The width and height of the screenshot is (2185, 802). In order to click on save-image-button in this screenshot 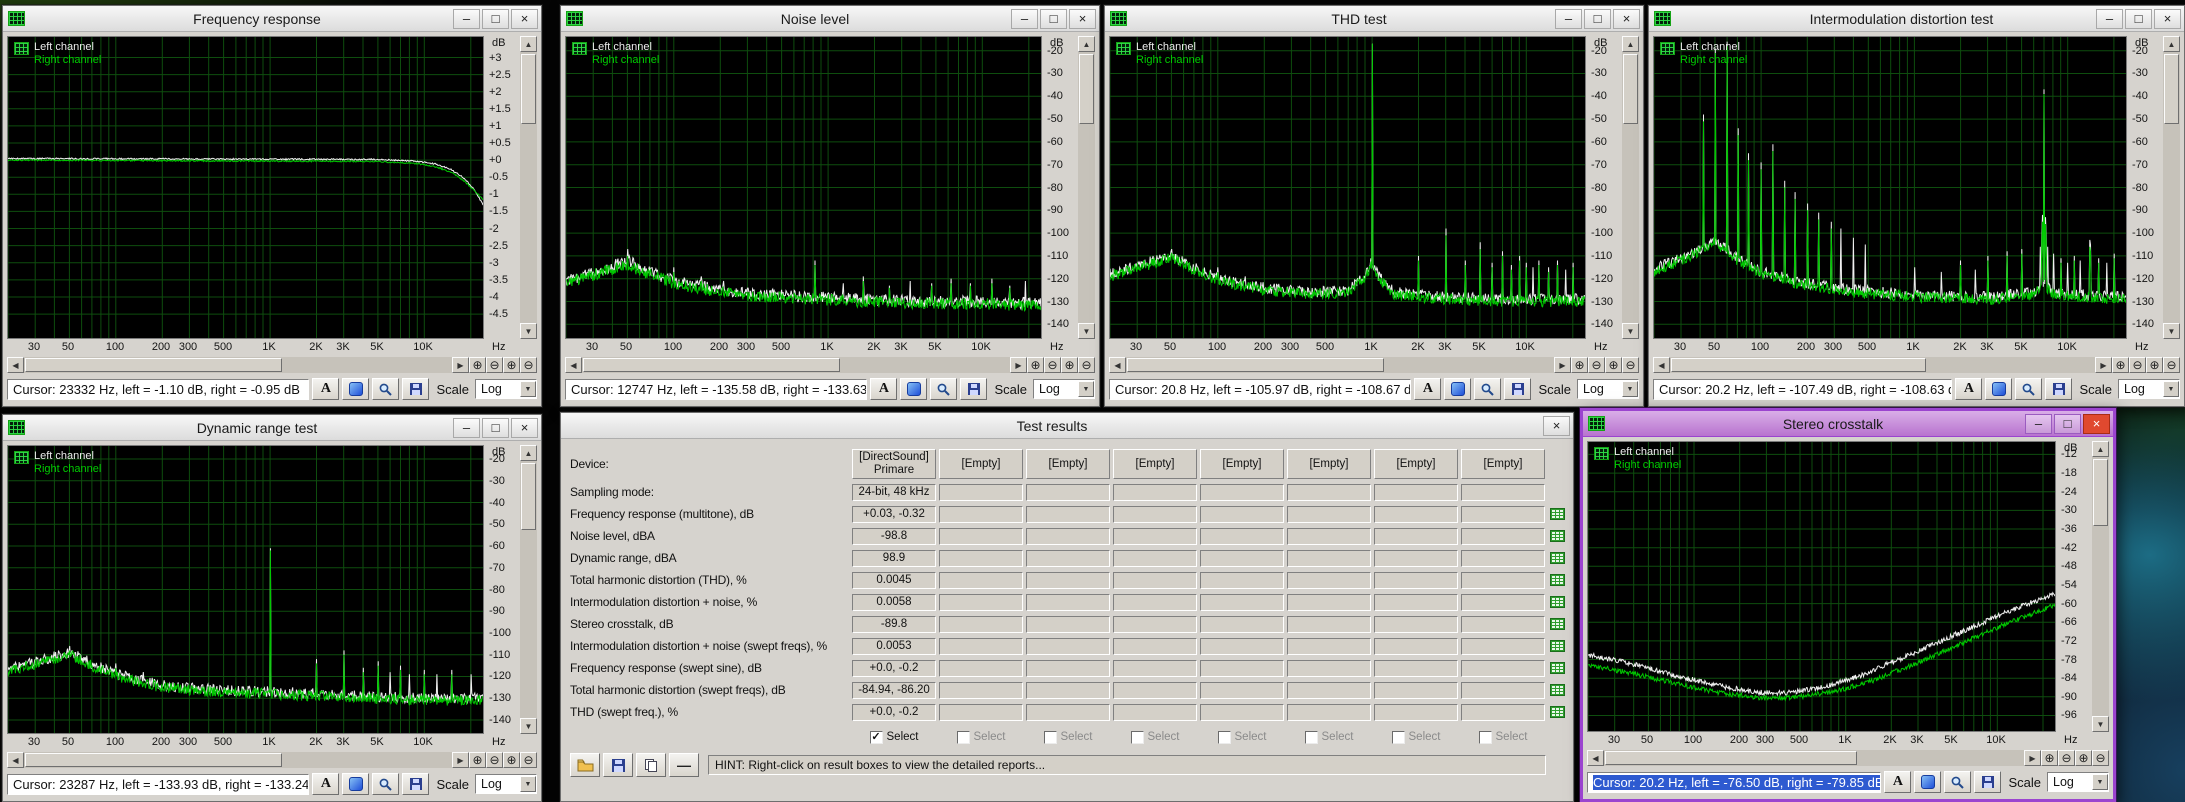, I will do `click(2059, 389)`.